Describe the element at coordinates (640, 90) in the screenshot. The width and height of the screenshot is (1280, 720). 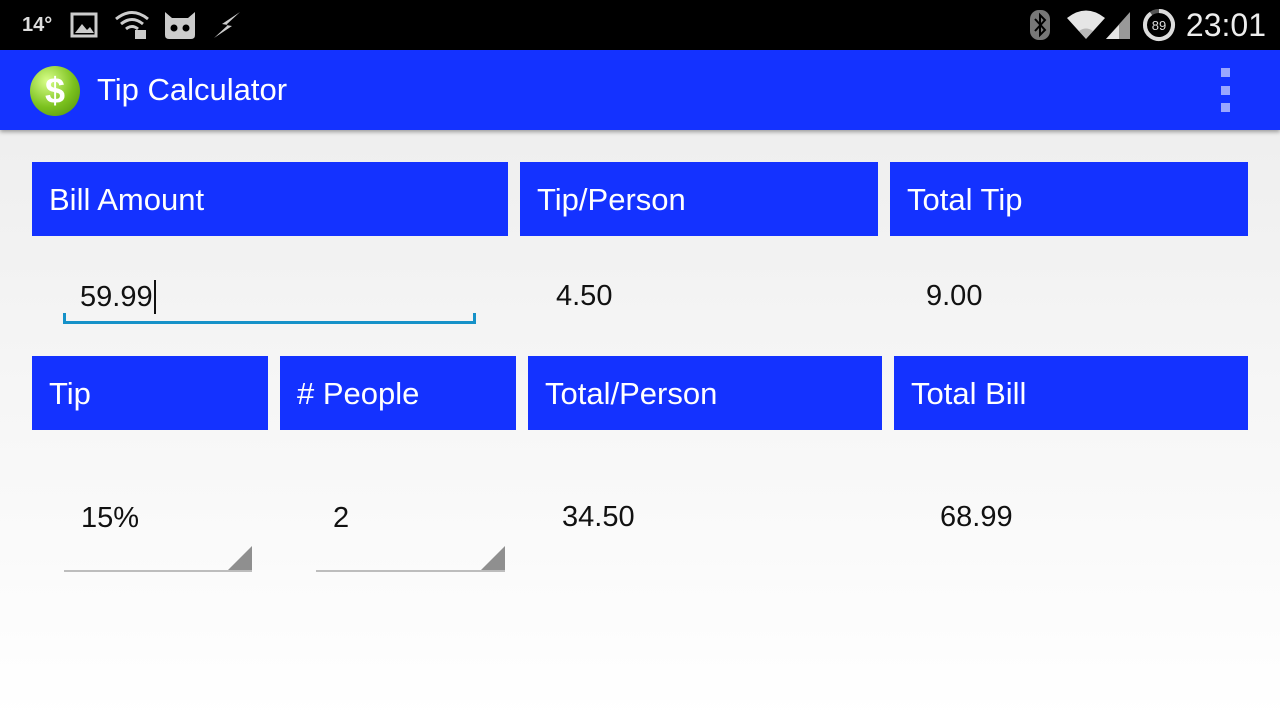
I see `app-bar: $ Tip Calculator` at that location.